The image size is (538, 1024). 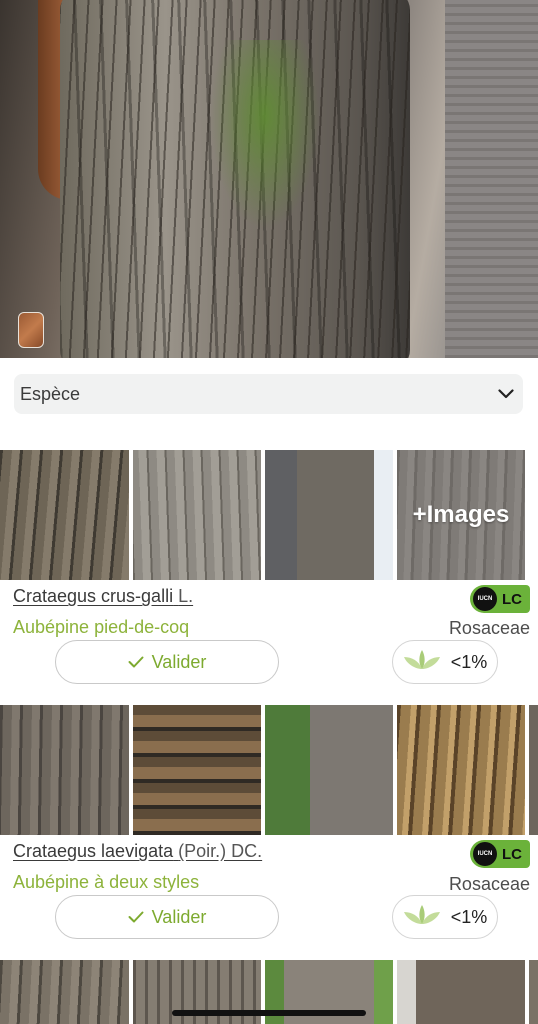 I want to click on more-images-button: +Images, so click(x=461, y=515).